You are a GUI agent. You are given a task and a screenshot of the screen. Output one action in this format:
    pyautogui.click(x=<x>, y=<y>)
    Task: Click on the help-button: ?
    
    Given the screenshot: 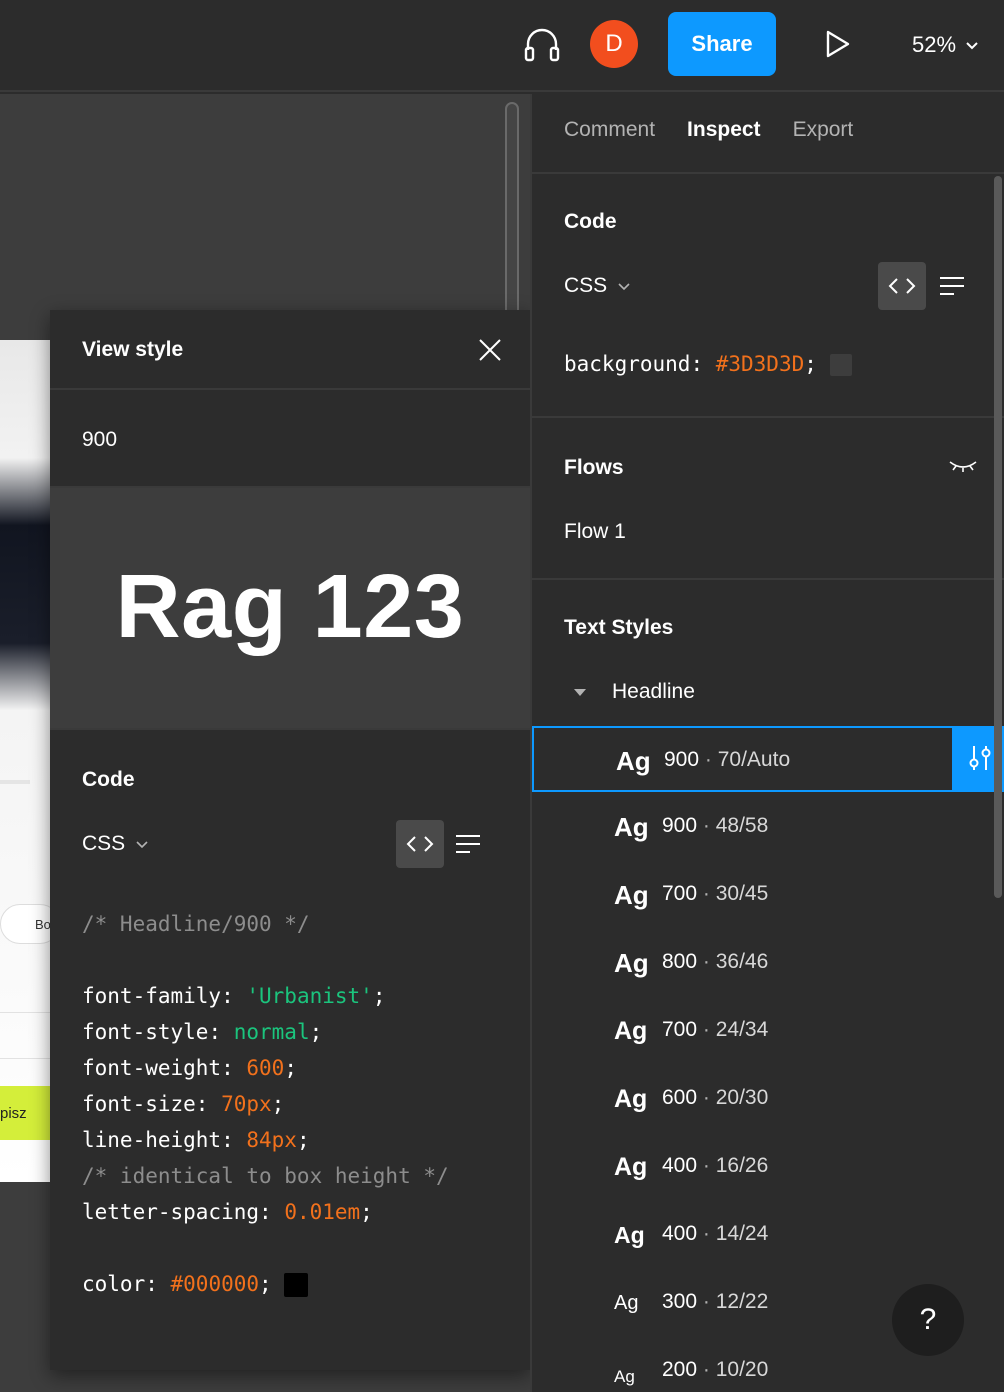 What is the action you would take?
    pyautogui.click(x=928, y=1320)
    